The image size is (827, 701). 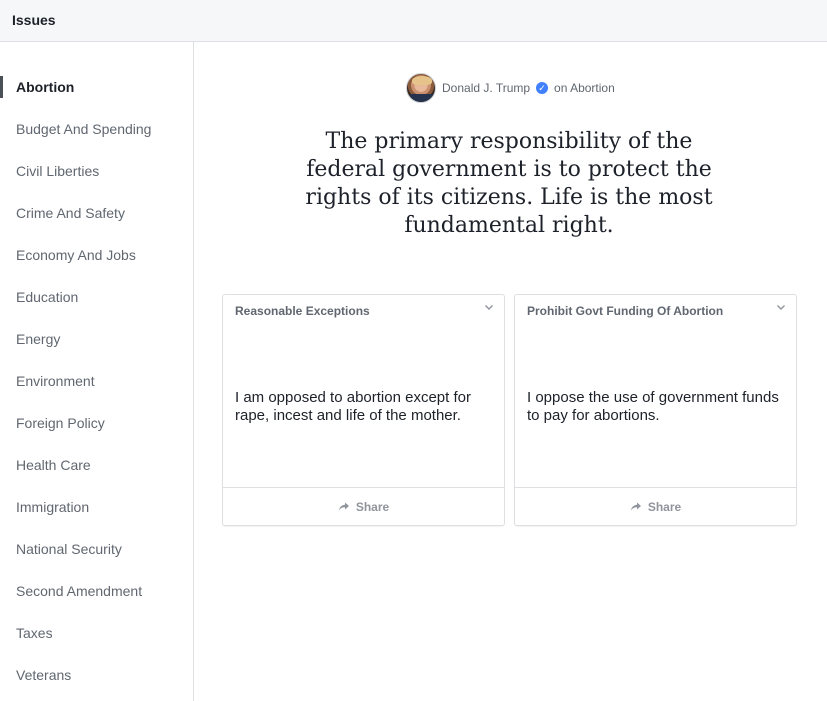 I want to click on sidebar-item-energy: Energy, so click(x=96, y=339).